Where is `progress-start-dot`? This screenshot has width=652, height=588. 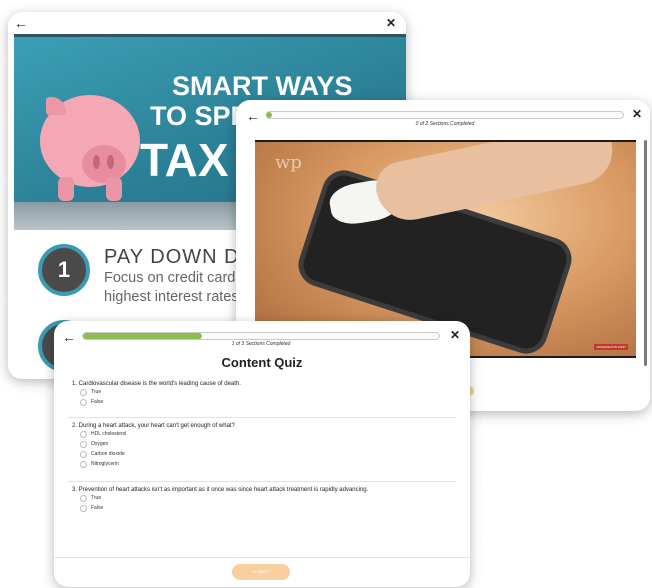 progress-start-dot is located at coordinates (269, 115).